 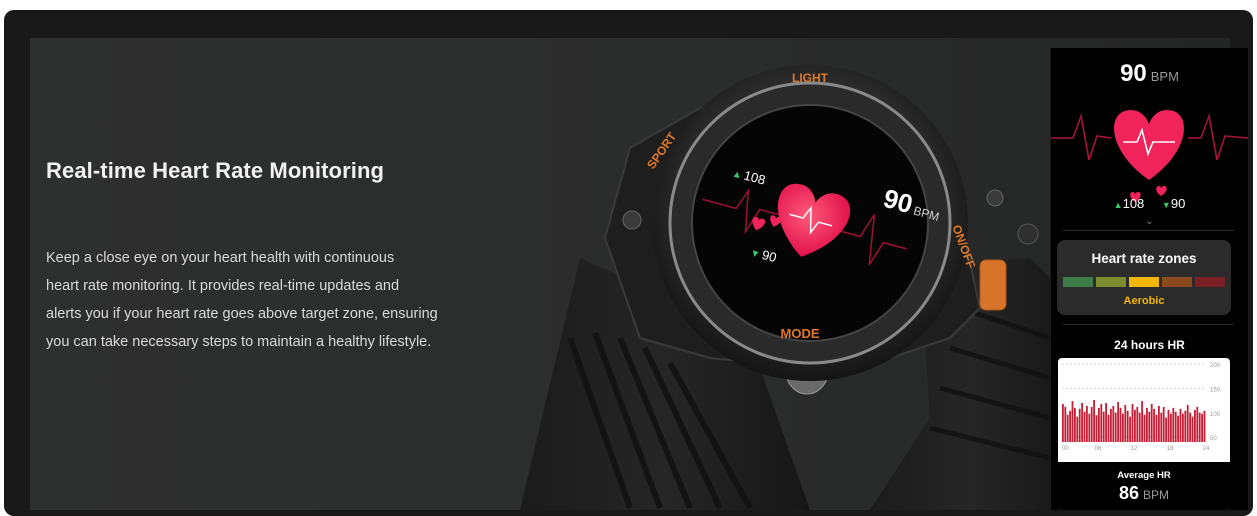 I want to click on zones-bar, so click(x=1144, y=282).